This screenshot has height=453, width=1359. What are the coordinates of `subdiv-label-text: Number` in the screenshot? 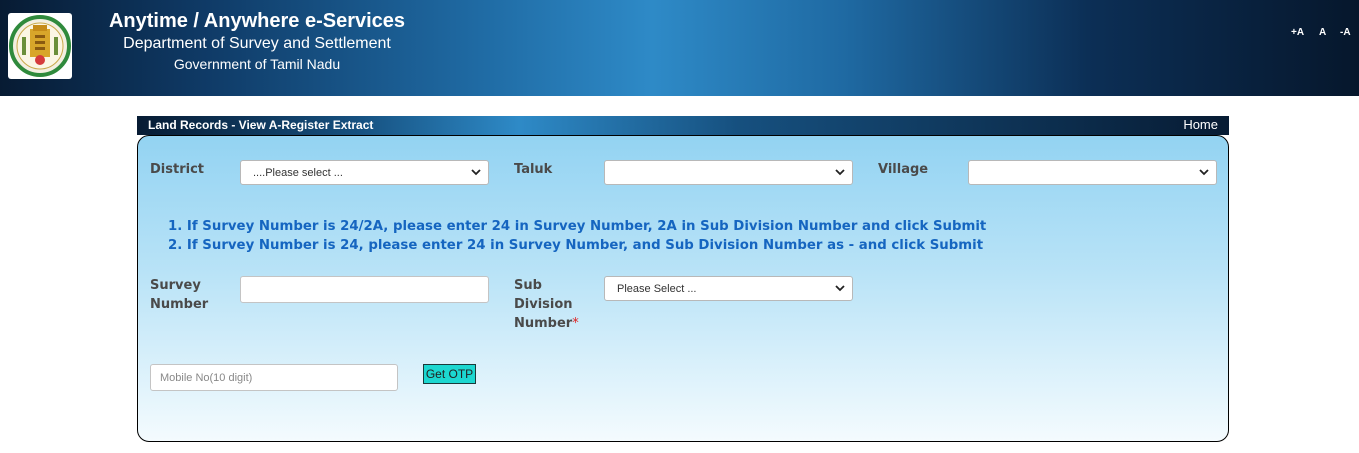 It's located at (543, 323).